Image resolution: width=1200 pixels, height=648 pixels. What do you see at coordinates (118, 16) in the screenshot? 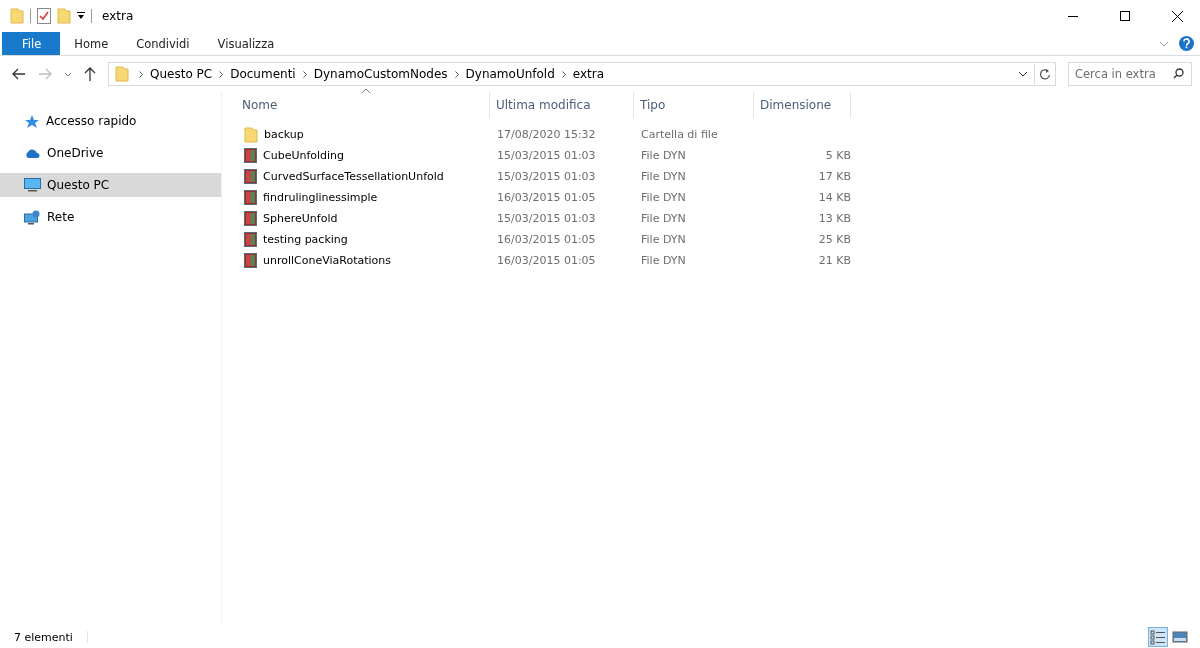
I see `window-title: extra` at bounding box center [118, 16].